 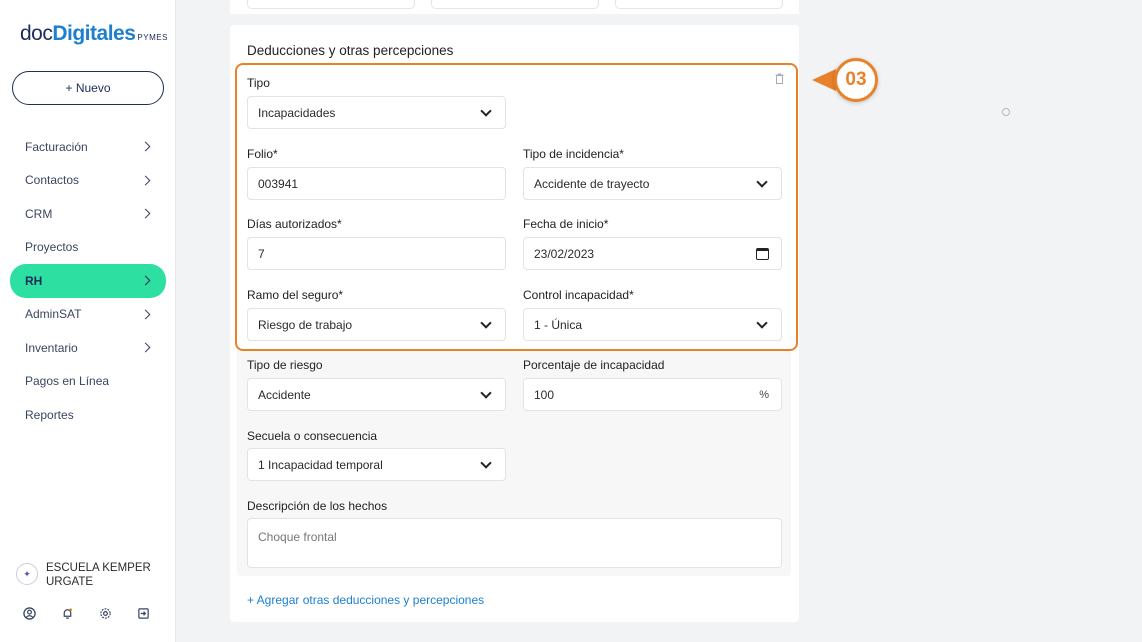 What do you see at coordinates (88, 248) in the screenshot?
I see `sidebar-item-proyectos: Proyectos` at bounding box center [88, 248].